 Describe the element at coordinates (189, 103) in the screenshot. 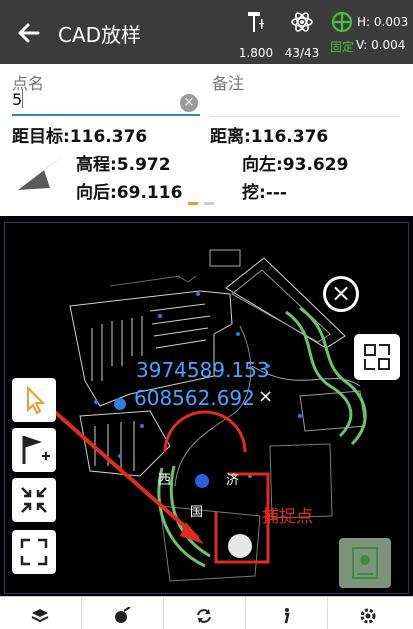

I see `clear-icon: ×` at that location.